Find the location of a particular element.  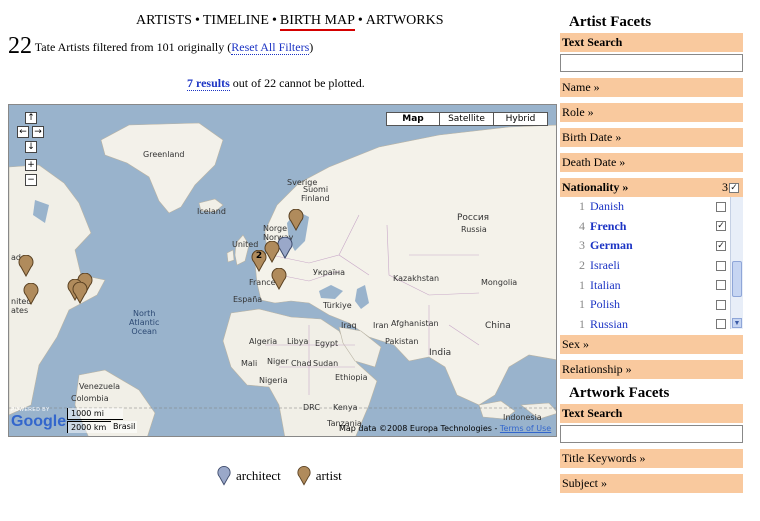

artist-text-search-input is located at coordinates (651, 63).